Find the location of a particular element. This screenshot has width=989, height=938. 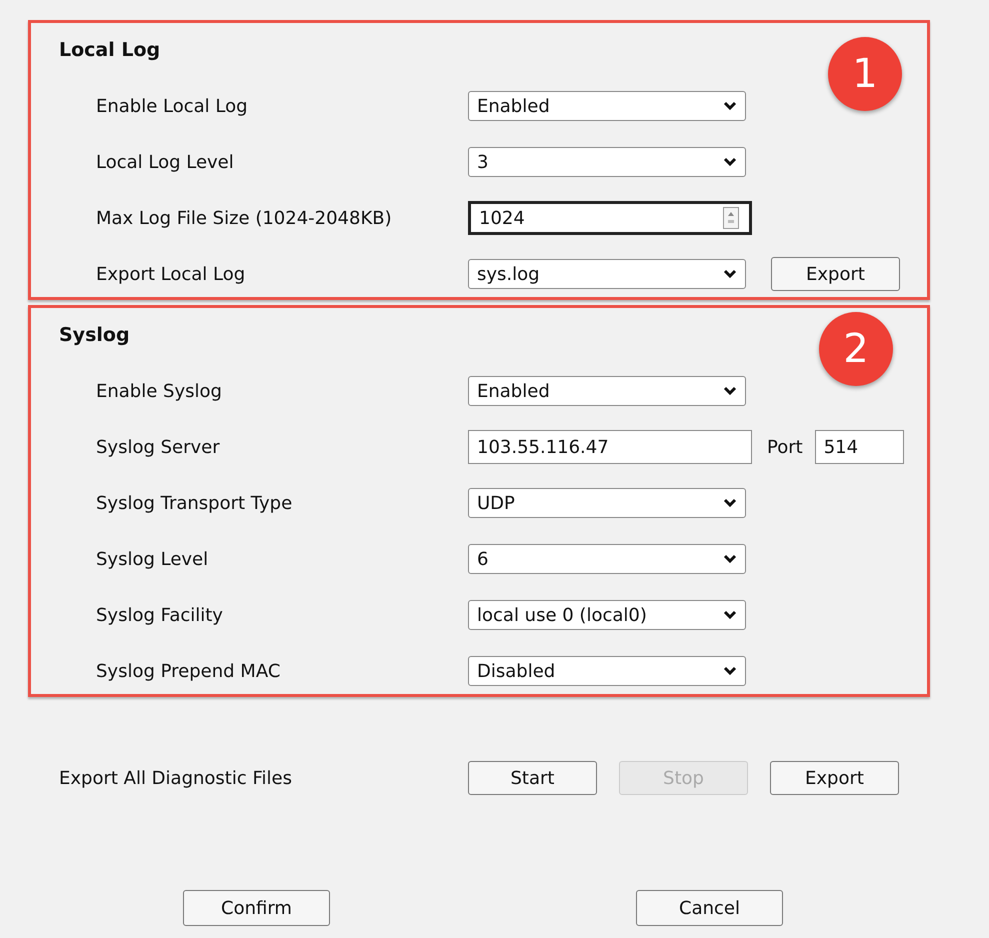

action-button: Start is located at coordinates (532, 778).